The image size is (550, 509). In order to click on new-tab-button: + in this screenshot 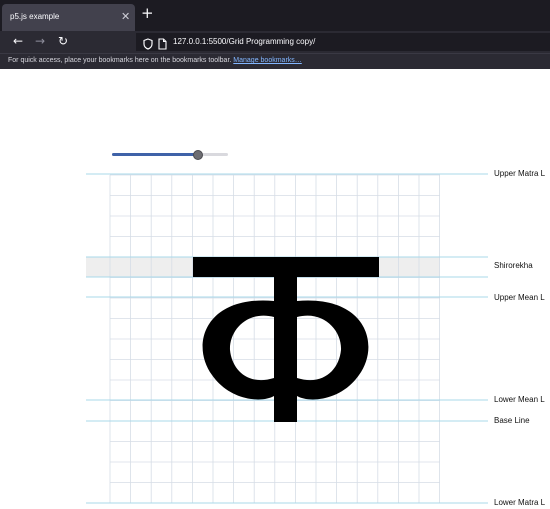, I will do `click(147, 13)`.